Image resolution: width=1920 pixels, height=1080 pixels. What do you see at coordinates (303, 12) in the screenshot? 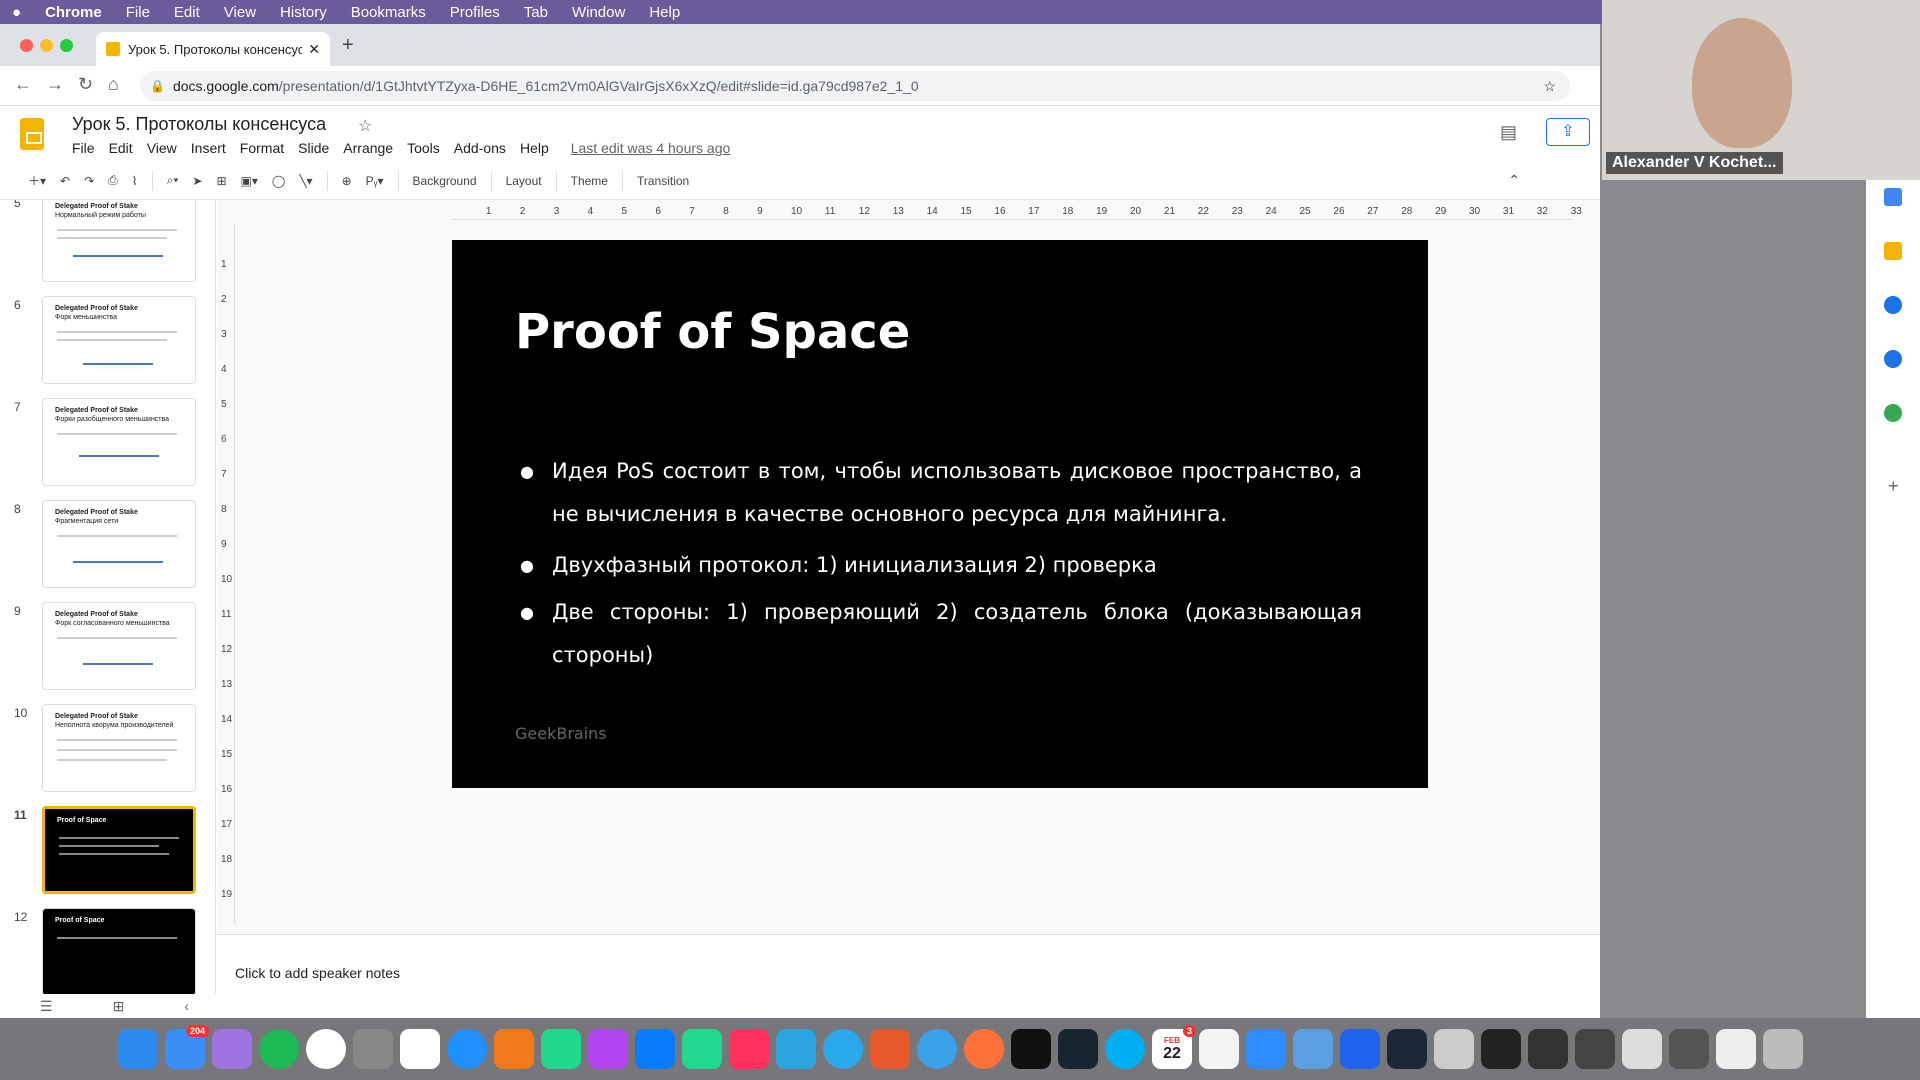
I see `menu-history: History` at bounding box center [303, 12].